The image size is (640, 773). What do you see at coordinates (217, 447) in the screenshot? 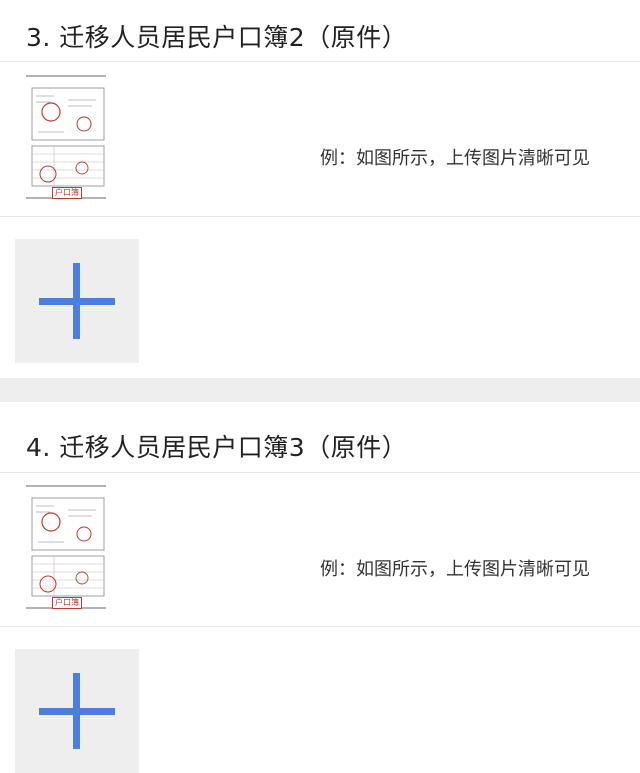
I see `section-title: 4. 迁移人员居民户口簿3（原件）` at bounding box center [217, 447].